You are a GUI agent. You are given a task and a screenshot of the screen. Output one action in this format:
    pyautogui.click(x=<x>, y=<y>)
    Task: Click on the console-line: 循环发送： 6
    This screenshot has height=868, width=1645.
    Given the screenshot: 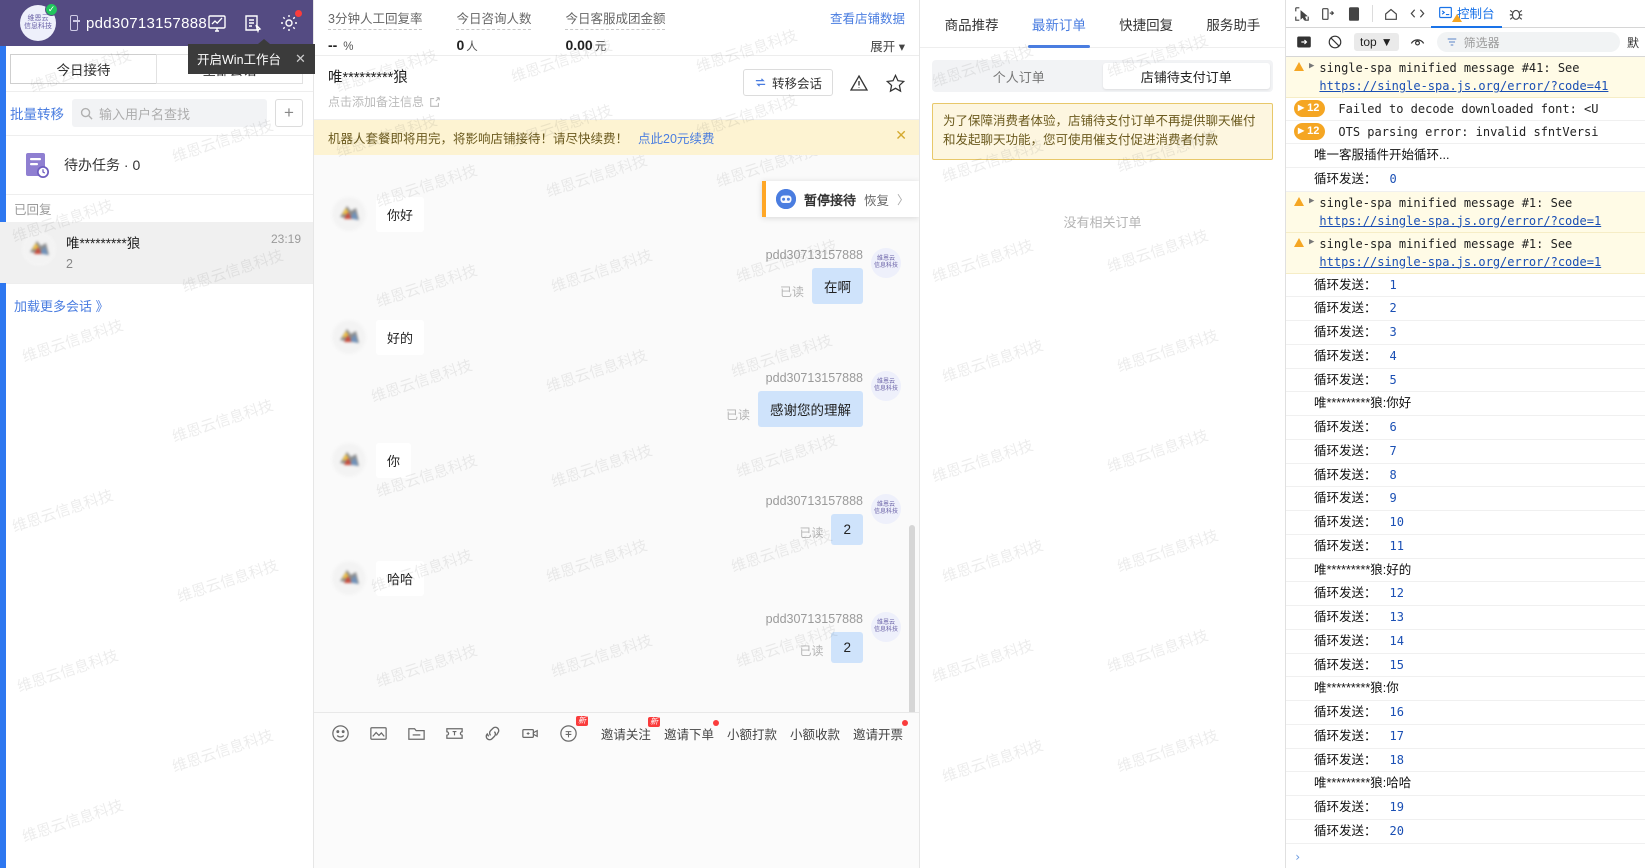 What is the action you would take?
    pyautogui.click(x=1465, y=428)
    